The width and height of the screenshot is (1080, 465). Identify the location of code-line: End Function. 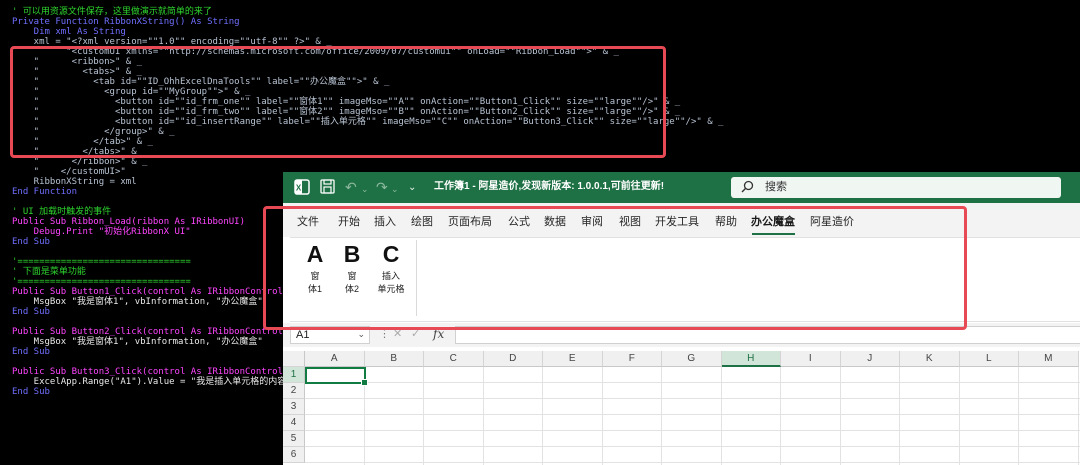
(45, 192).